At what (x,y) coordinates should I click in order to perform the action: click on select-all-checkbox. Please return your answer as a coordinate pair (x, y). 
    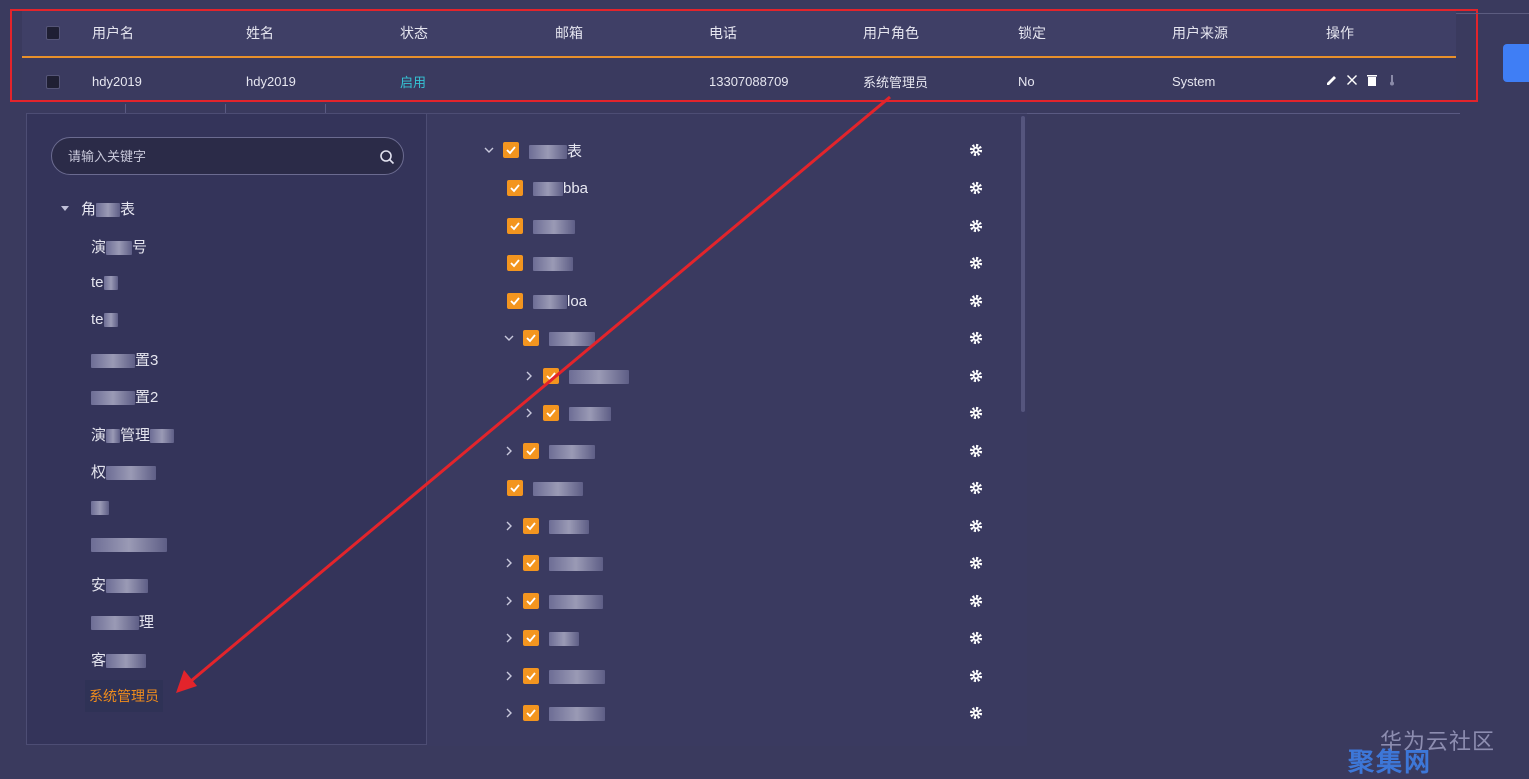
    Looking at the image, I should click on (53, 32).